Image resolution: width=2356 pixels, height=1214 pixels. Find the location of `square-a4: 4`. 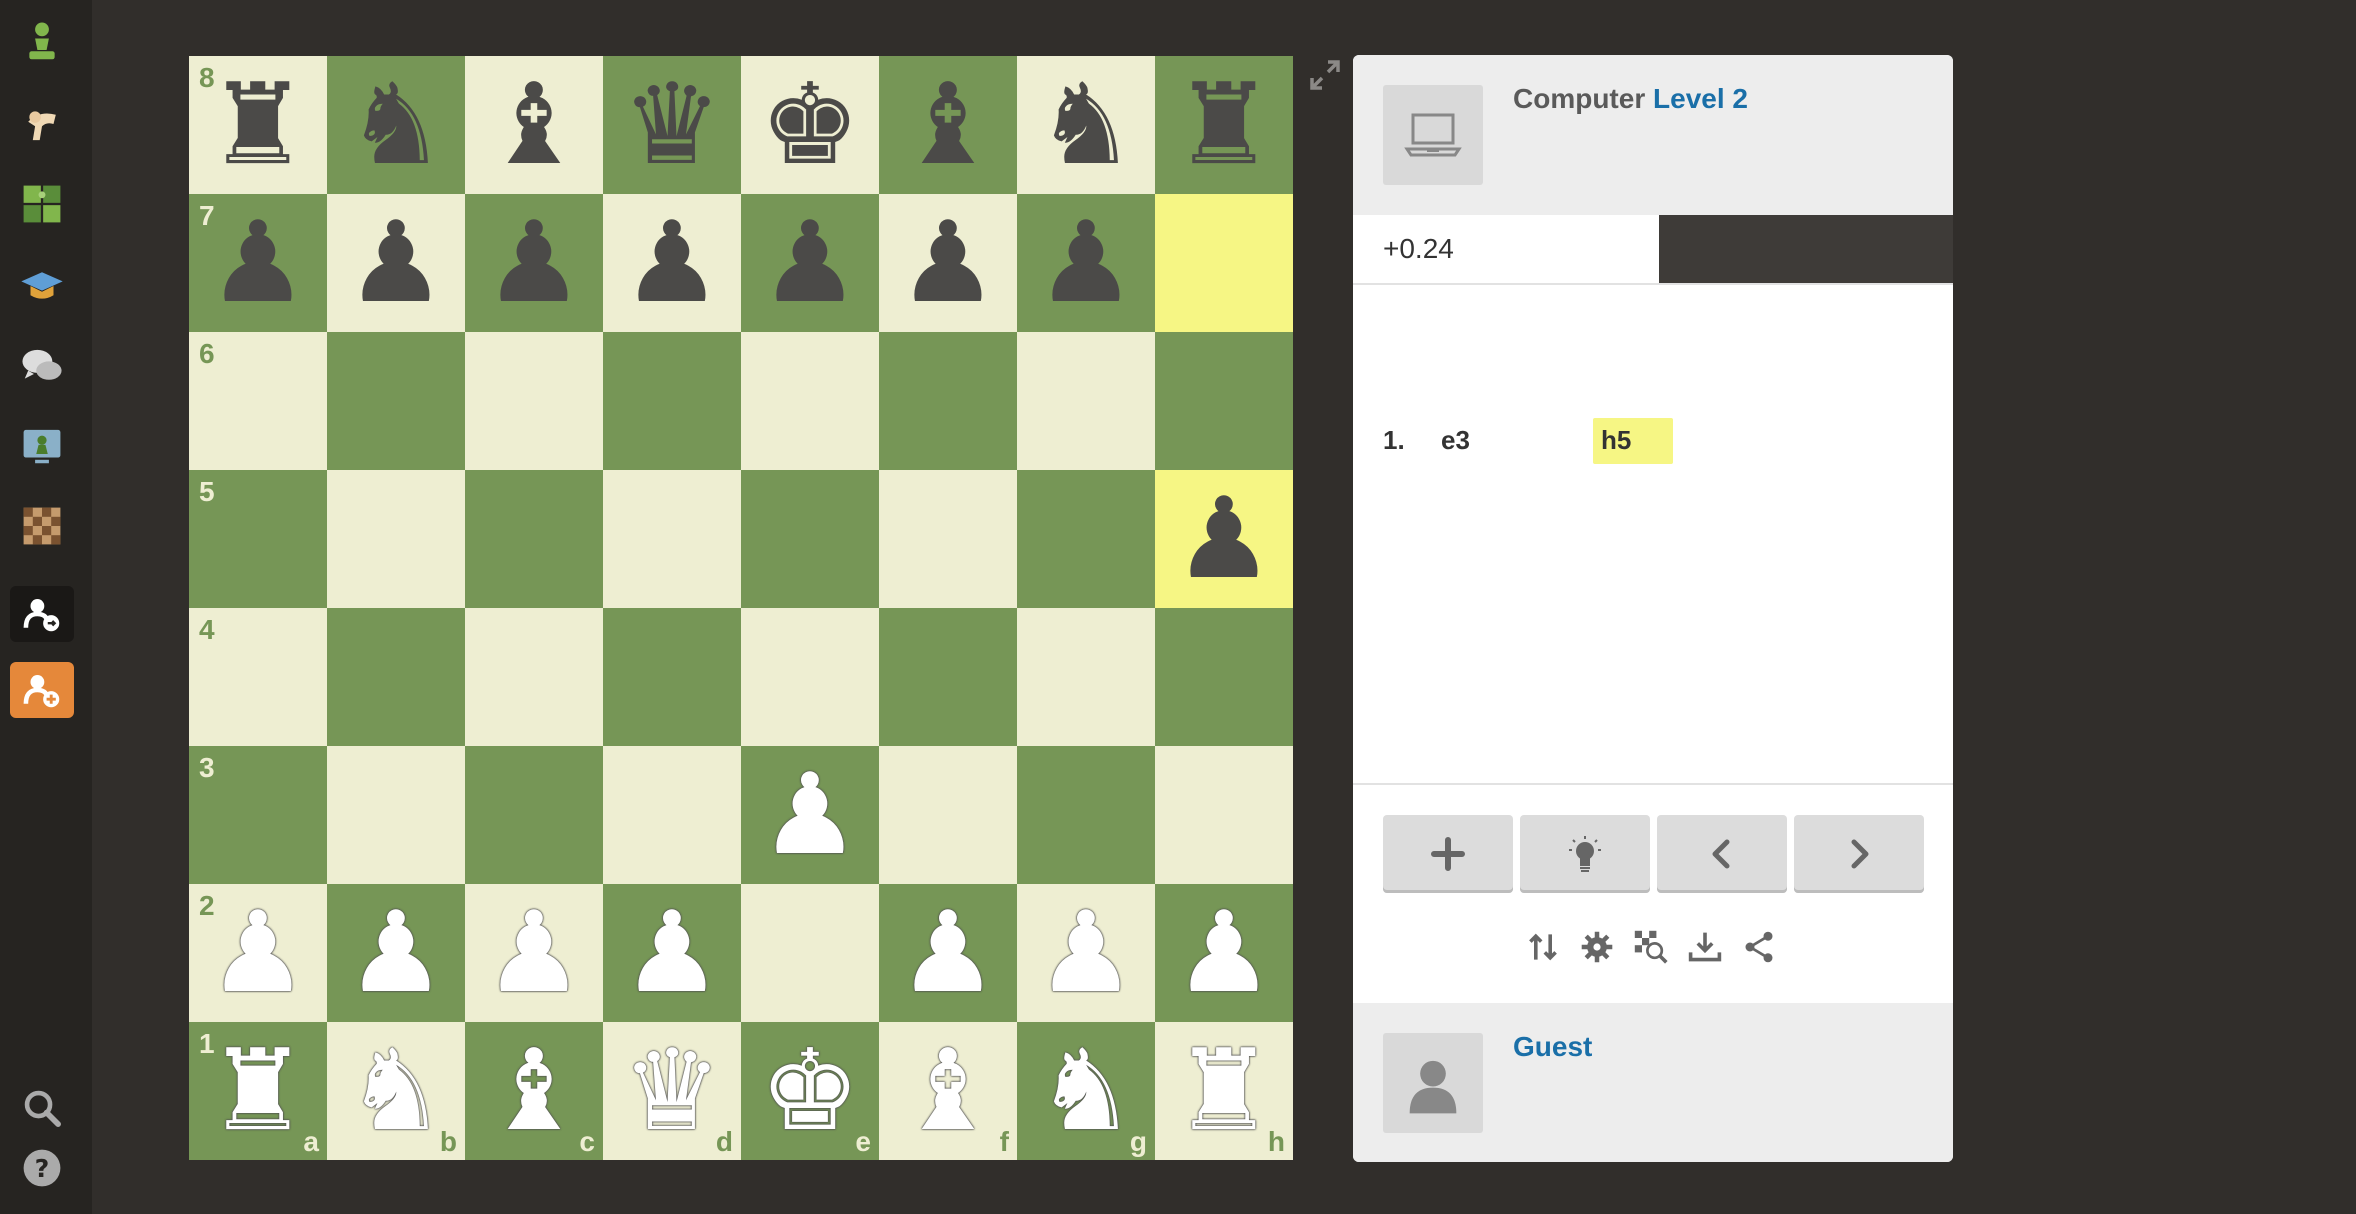

square-a4: 4 is located at coordinates (258, 677).